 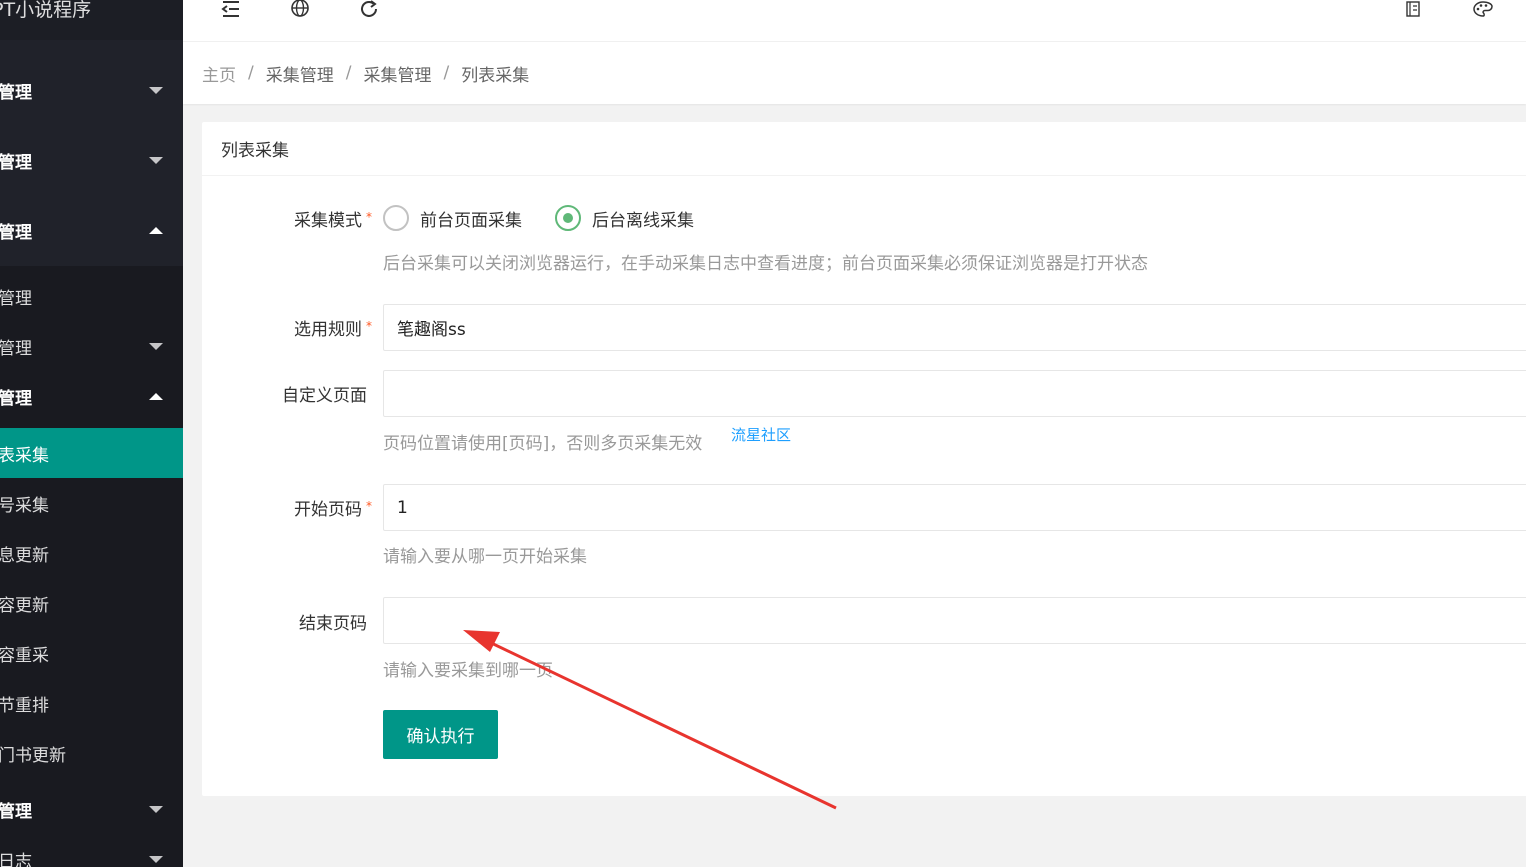 I want to click on sidebar-item-1: 管理, so click(x=91, y=90).